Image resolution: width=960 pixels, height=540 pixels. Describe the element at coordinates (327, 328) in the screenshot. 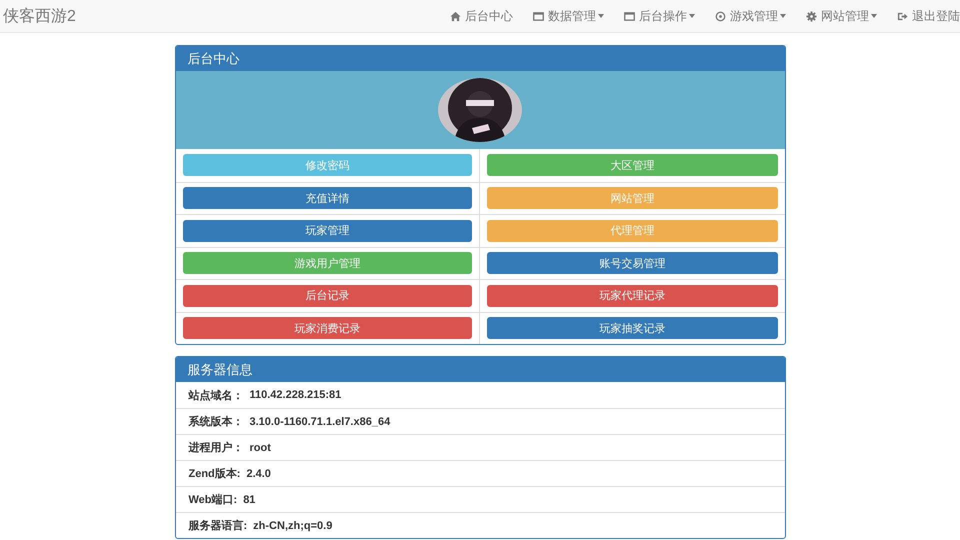

I see `menu-button: 玩家消费记录` at that location.